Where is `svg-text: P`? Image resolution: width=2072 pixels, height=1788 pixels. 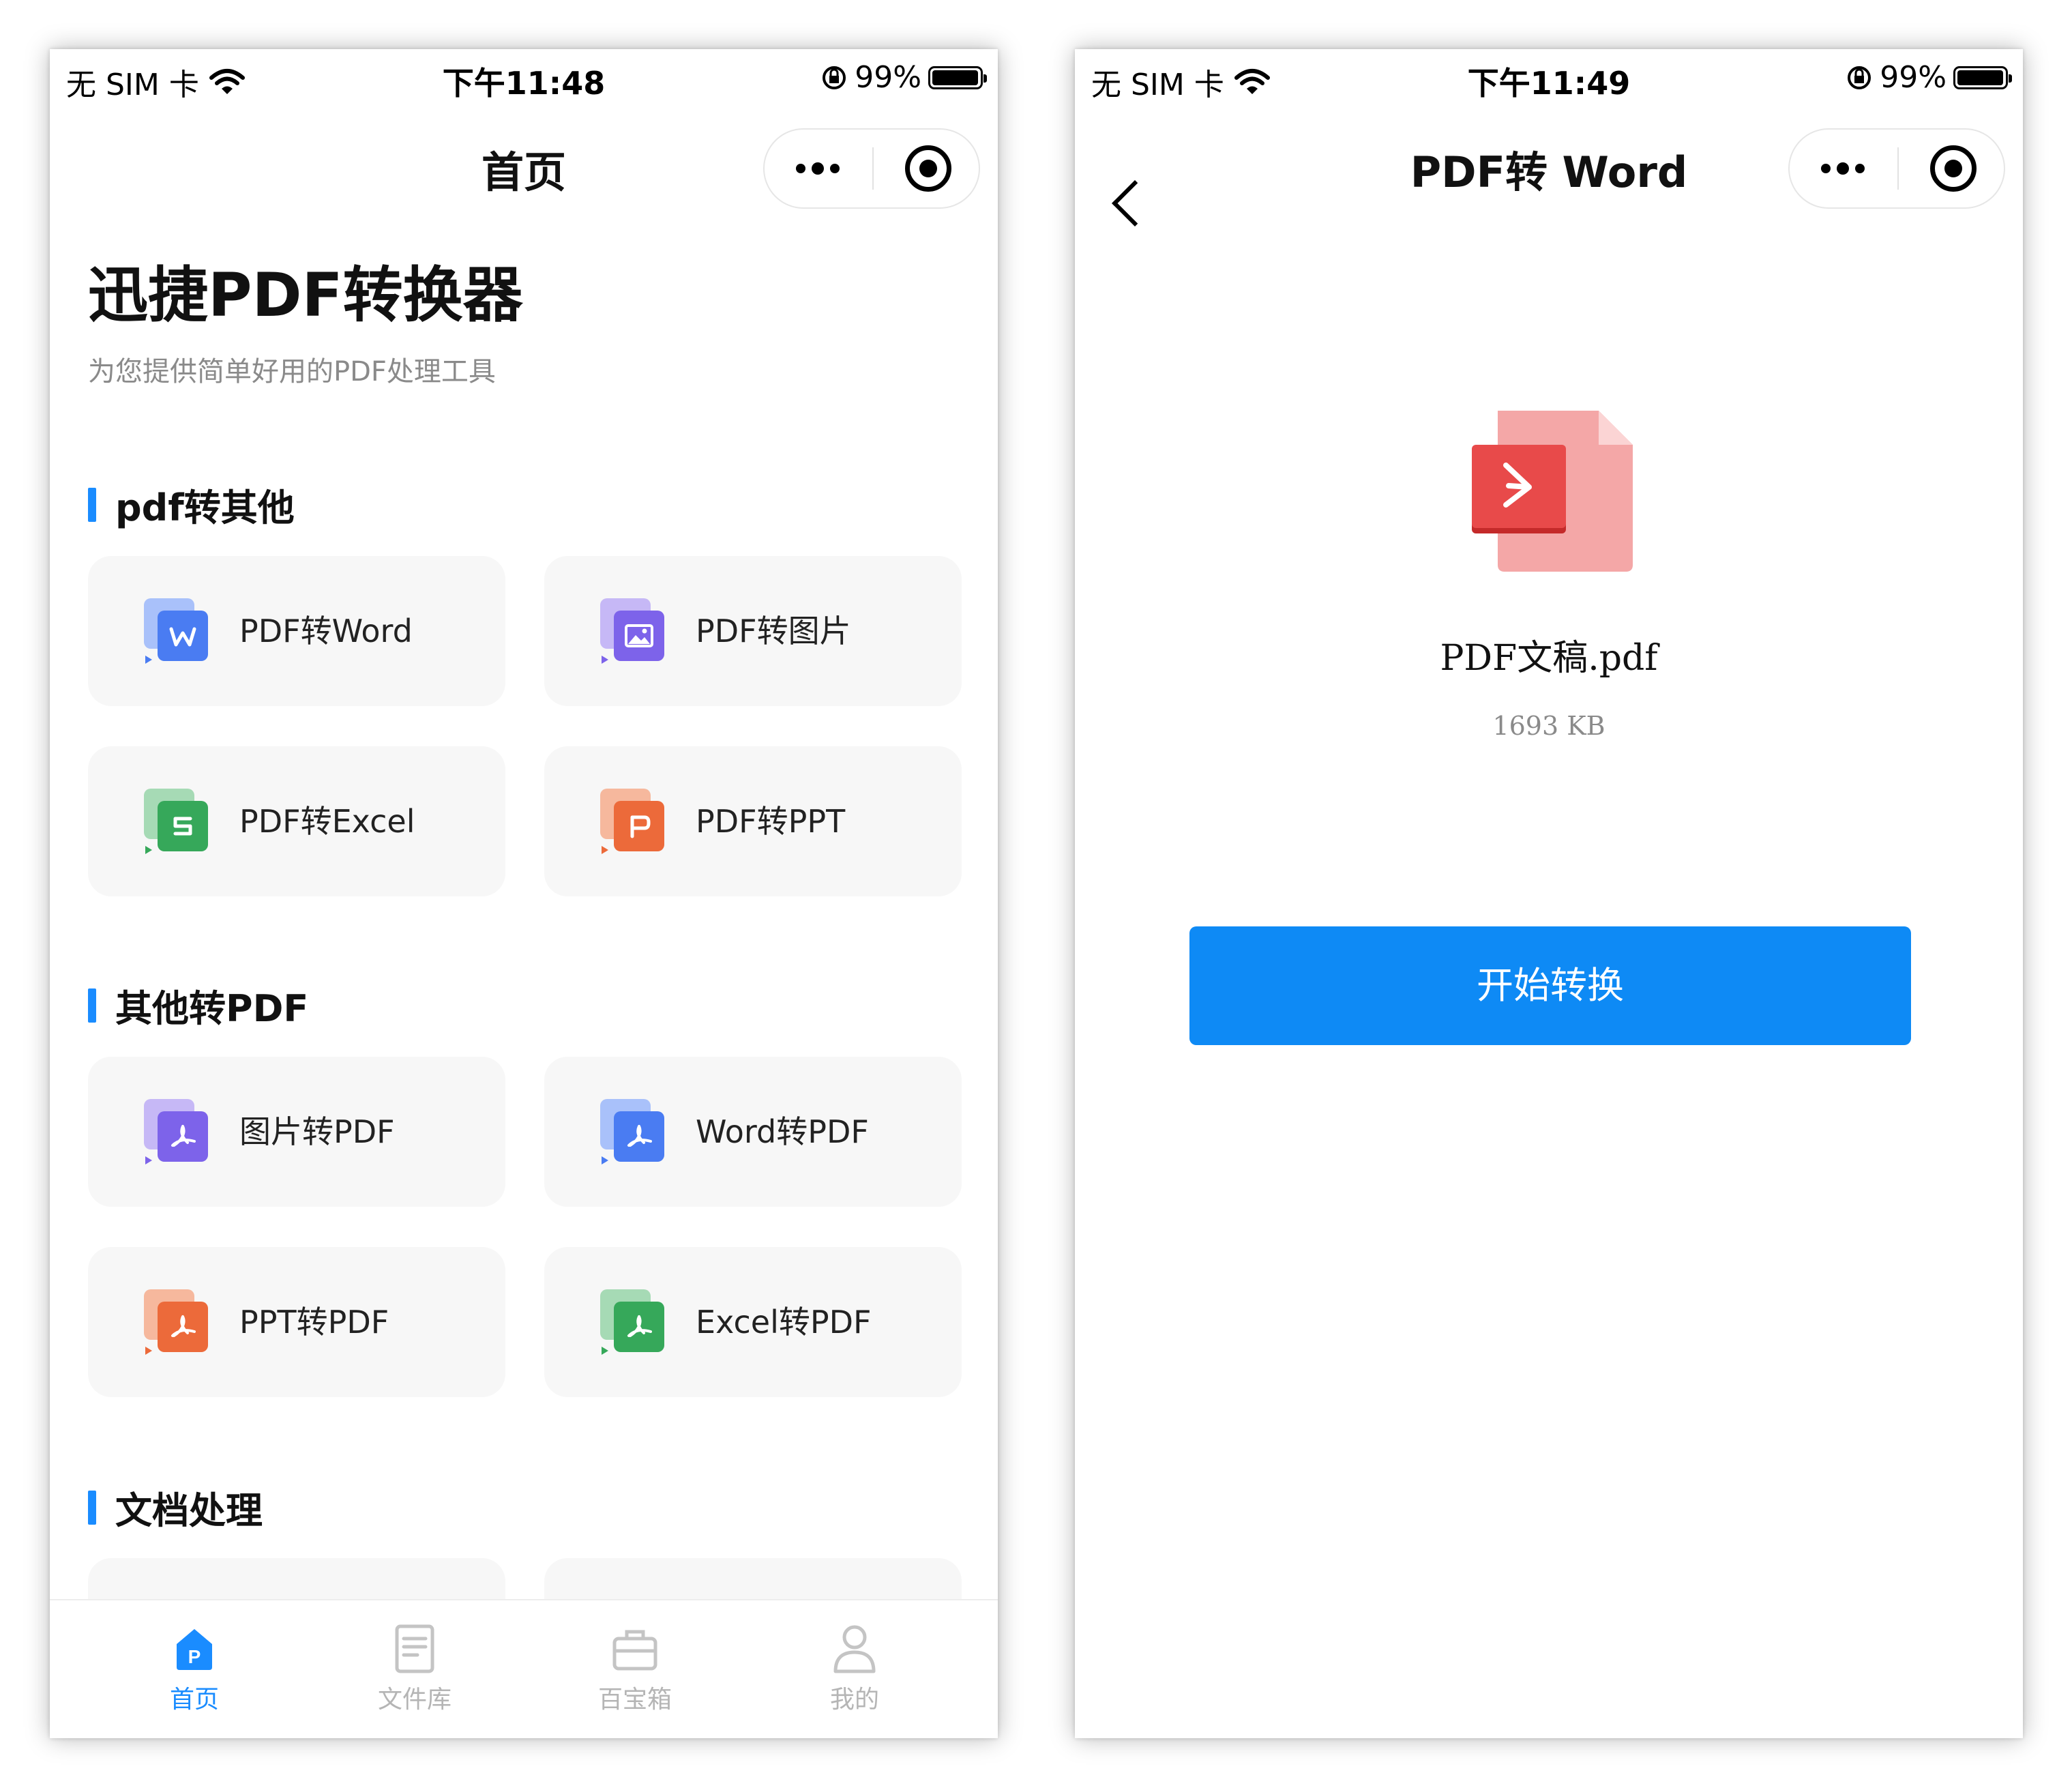
svg-text: P is located at coordinates (195, 1656).